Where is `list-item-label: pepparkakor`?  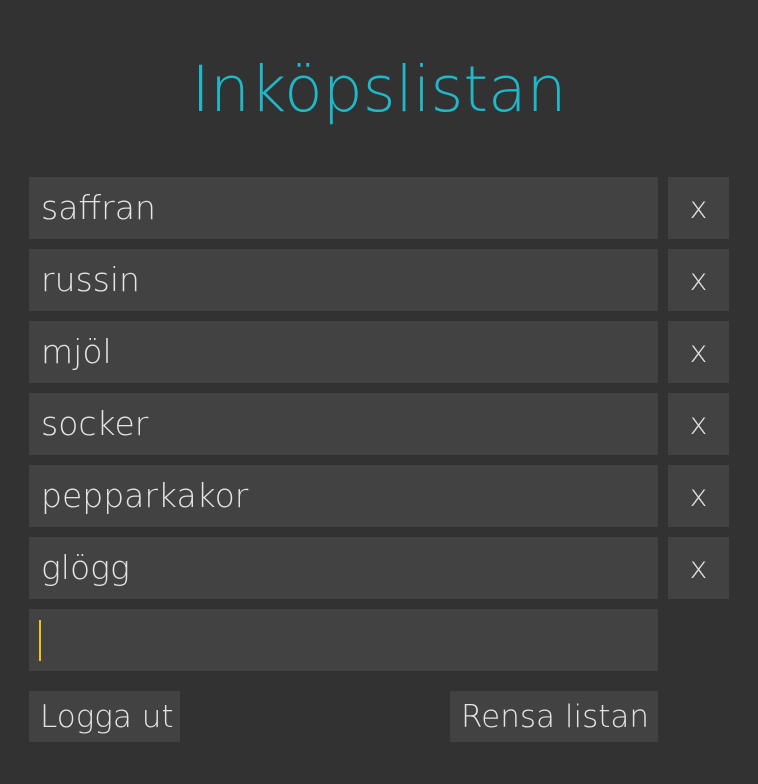 list-item-label: pepparkakor is located at coordinates (343, 496).